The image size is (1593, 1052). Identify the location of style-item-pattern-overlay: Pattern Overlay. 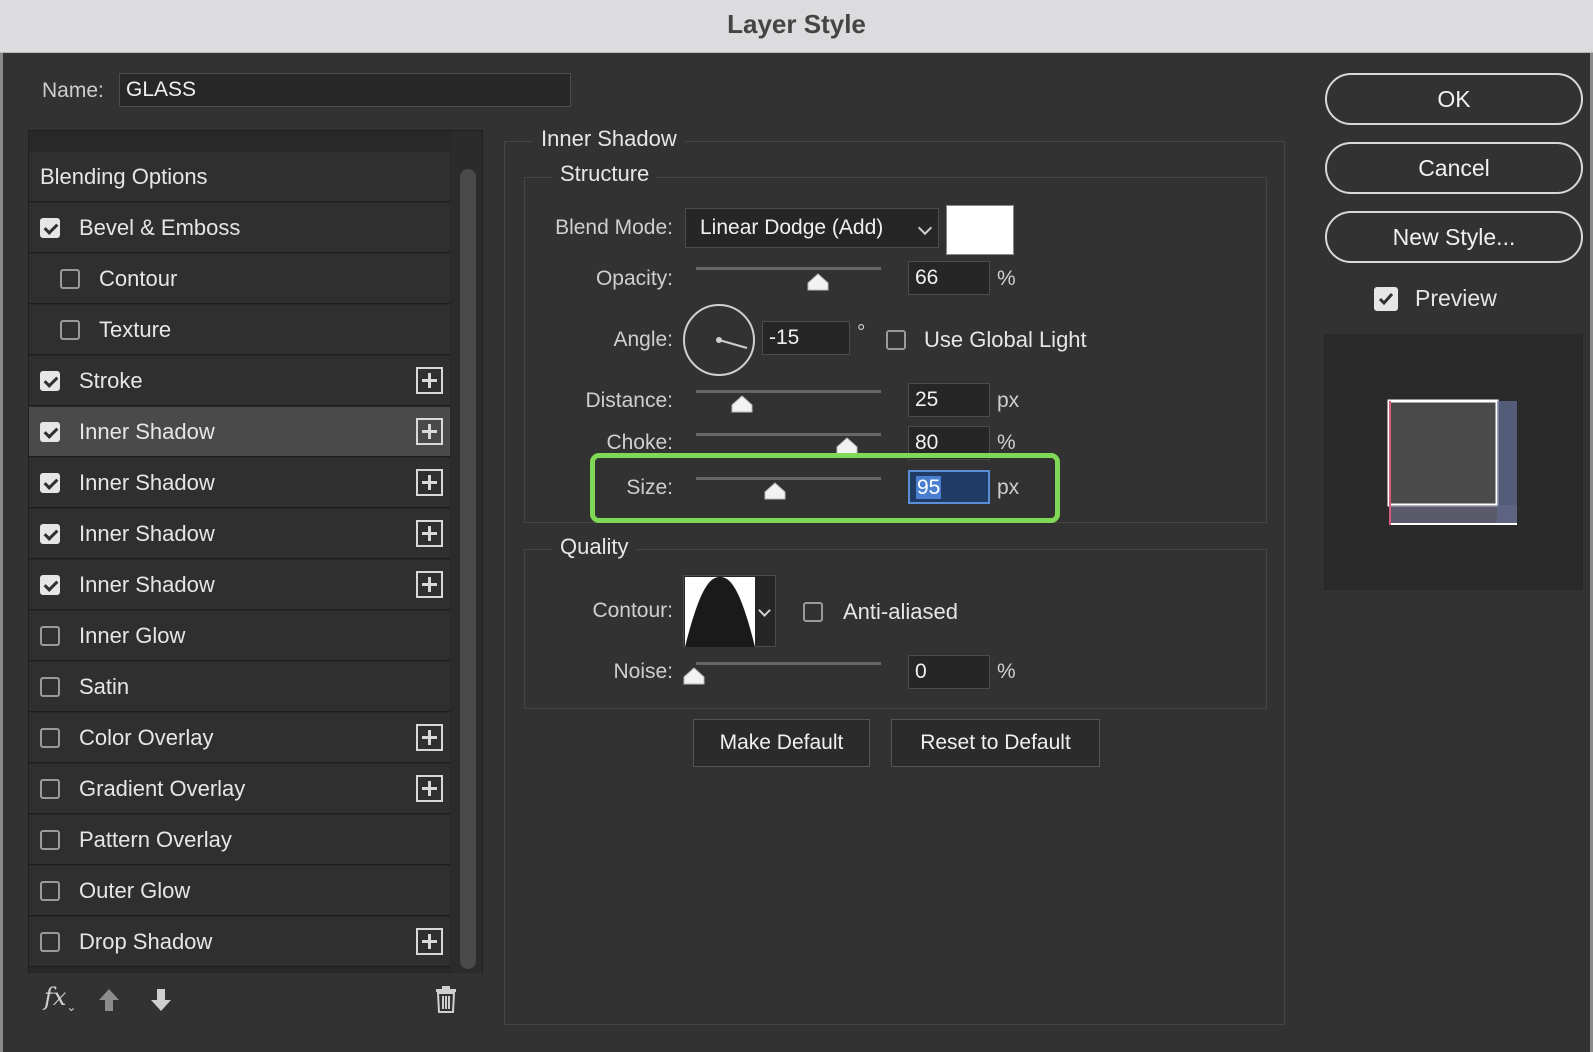
(239, 840).